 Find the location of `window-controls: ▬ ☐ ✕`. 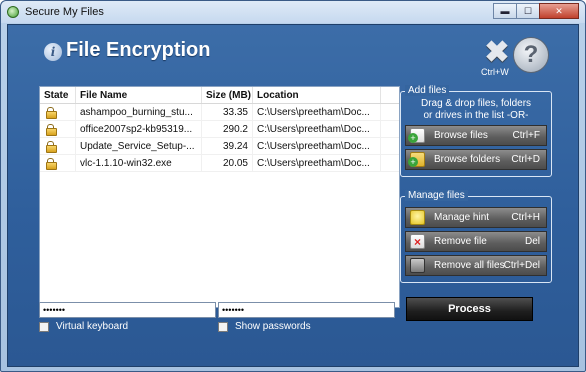

window-controls: ▬ ☐ ✕ is located at coordinates (536, 11).